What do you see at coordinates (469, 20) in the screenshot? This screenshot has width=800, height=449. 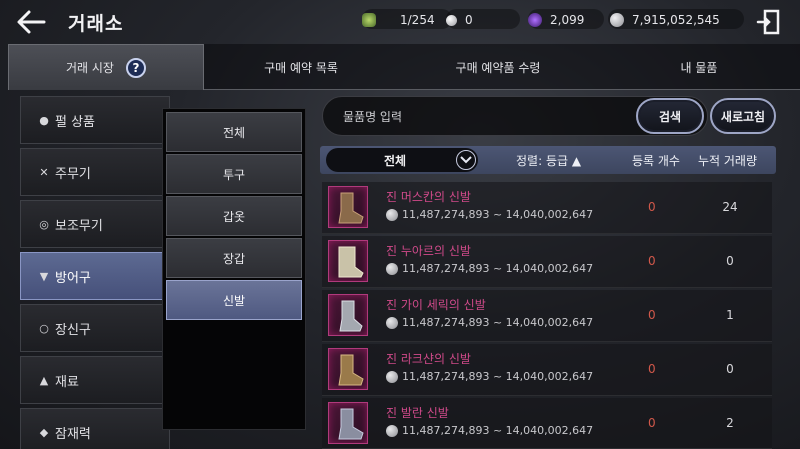 I see `pearl-value: 0` at bounding box center [469, 20].